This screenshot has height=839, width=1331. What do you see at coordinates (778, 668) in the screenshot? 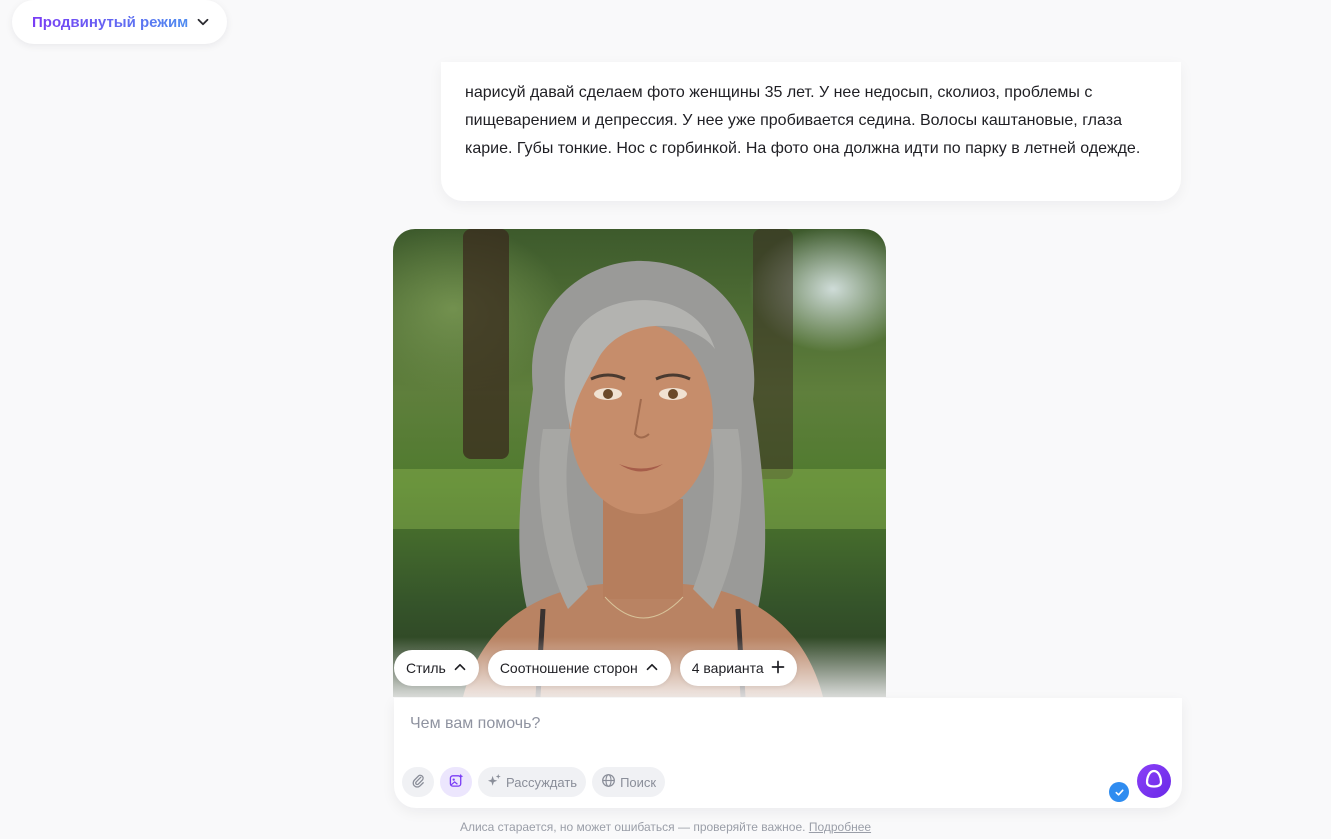
I see `plus-icon` at bounding box center [778, 668].